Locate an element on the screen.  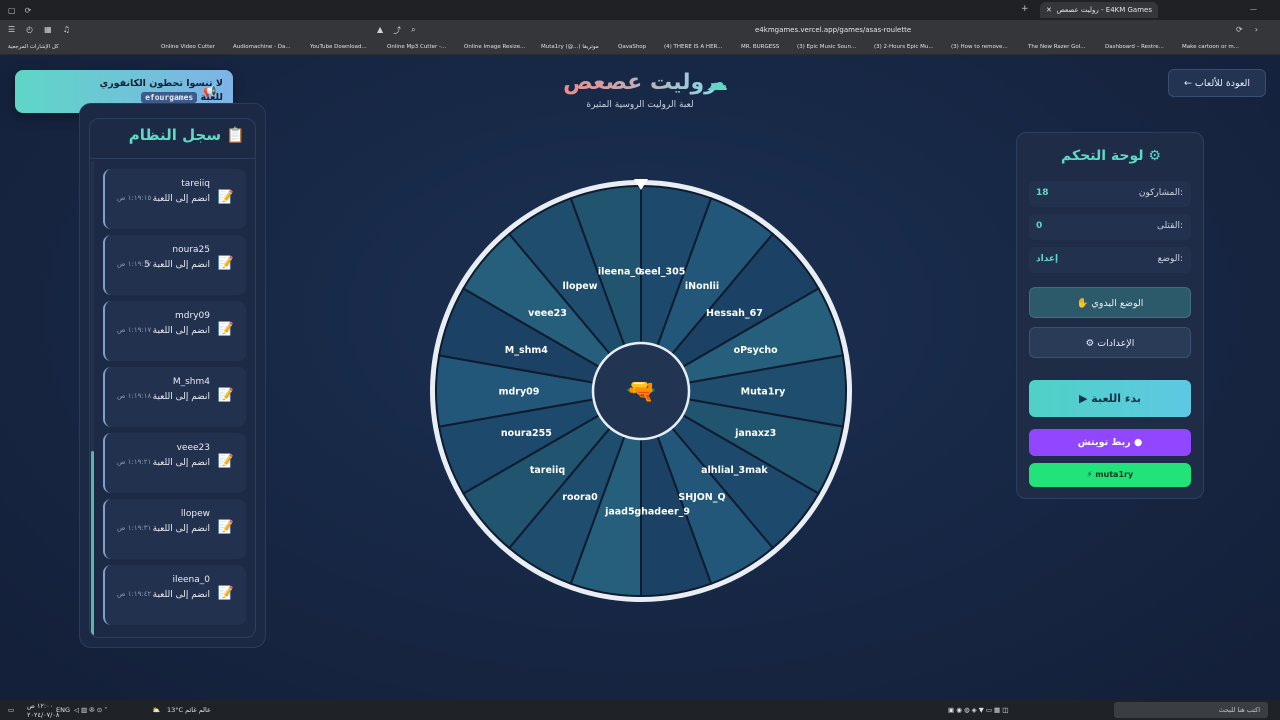
wheel-player-label: M_shm4 is located at coordinates (527, 350).